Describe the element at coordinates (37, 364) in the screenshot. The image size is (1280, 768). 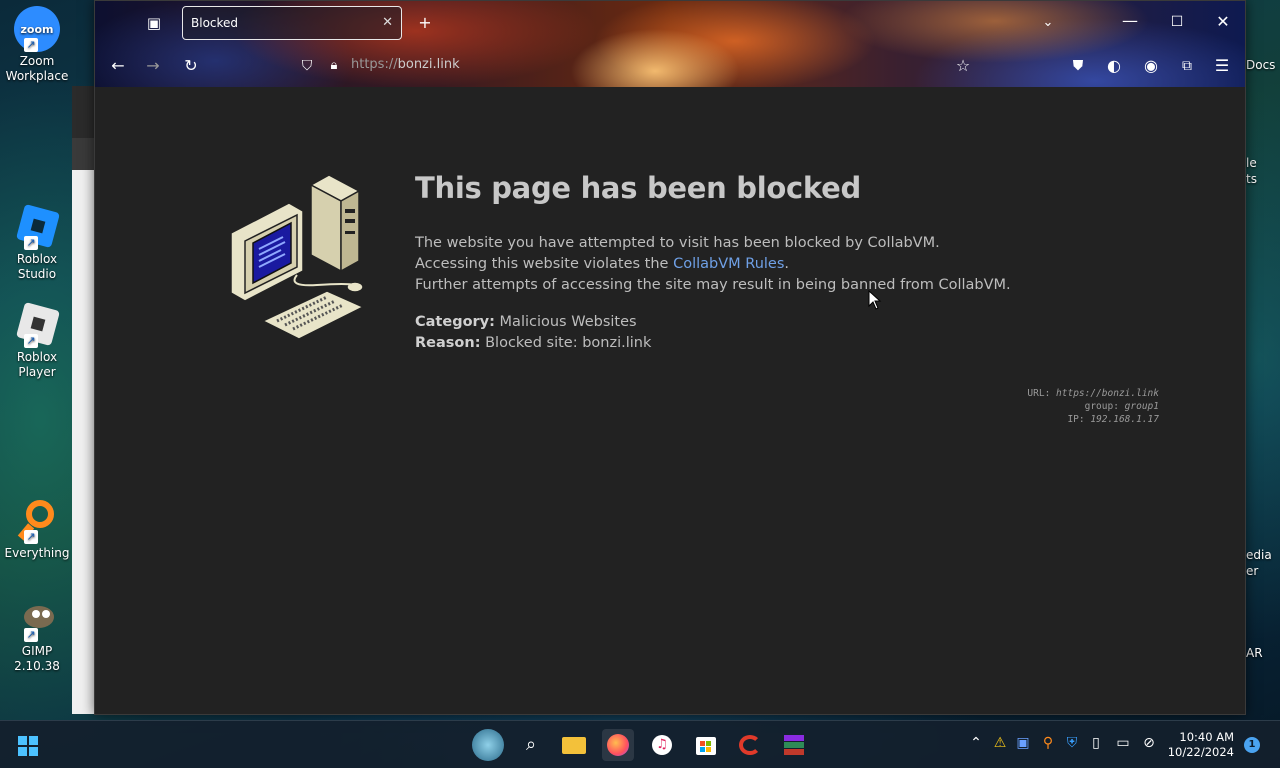
I see `desktop-icon-label: Roblox Player` at that location.